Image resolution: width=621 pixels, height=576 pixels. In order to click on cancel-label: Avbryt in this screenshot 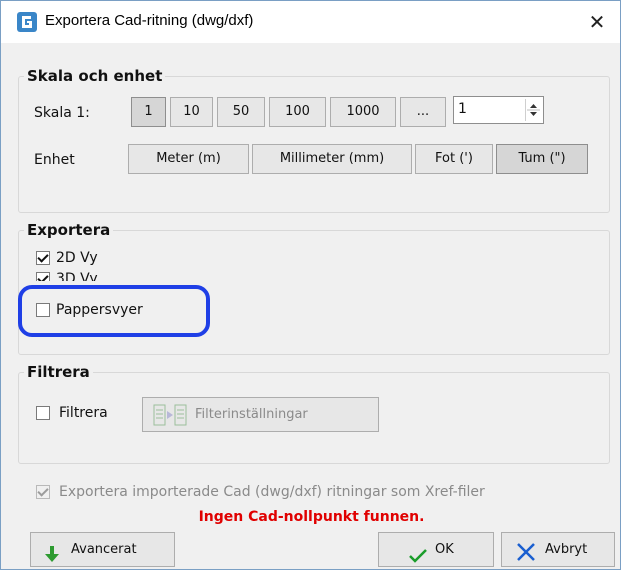, I will do `click(566, 549)`.